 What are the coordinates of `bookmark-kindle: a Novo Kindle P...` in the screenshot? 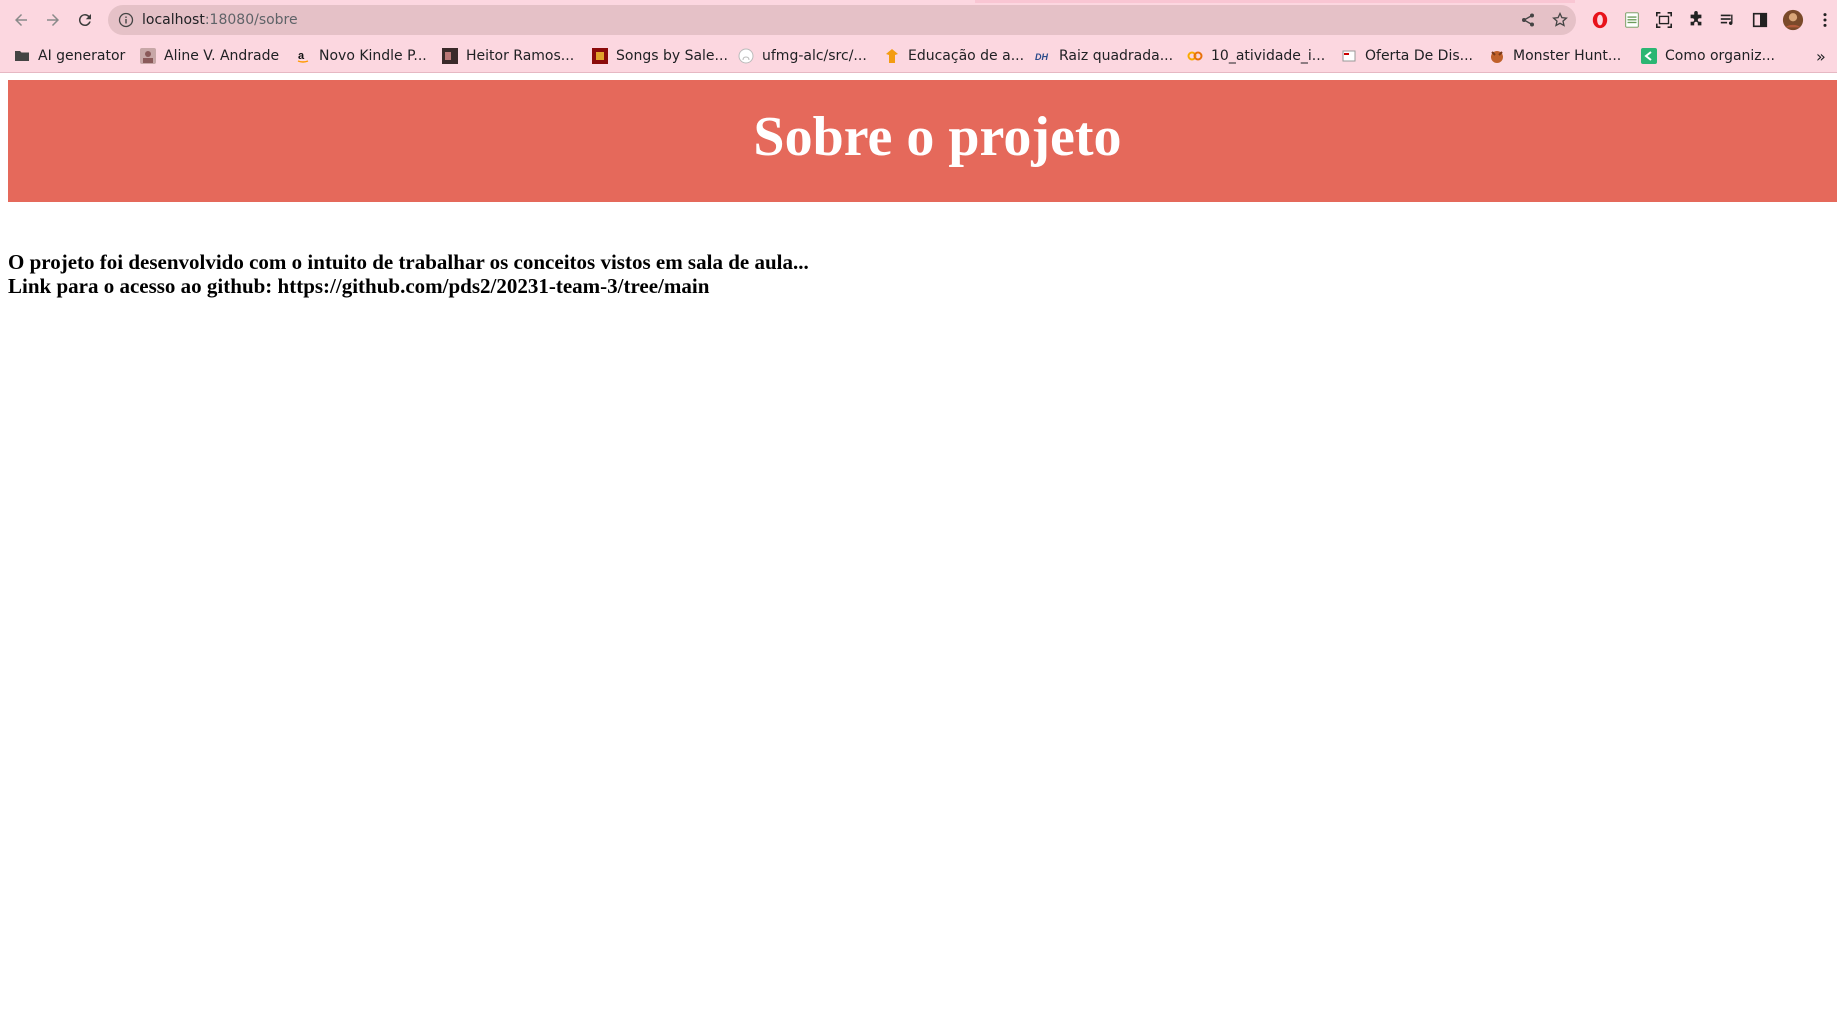 It's located at (361, 56).